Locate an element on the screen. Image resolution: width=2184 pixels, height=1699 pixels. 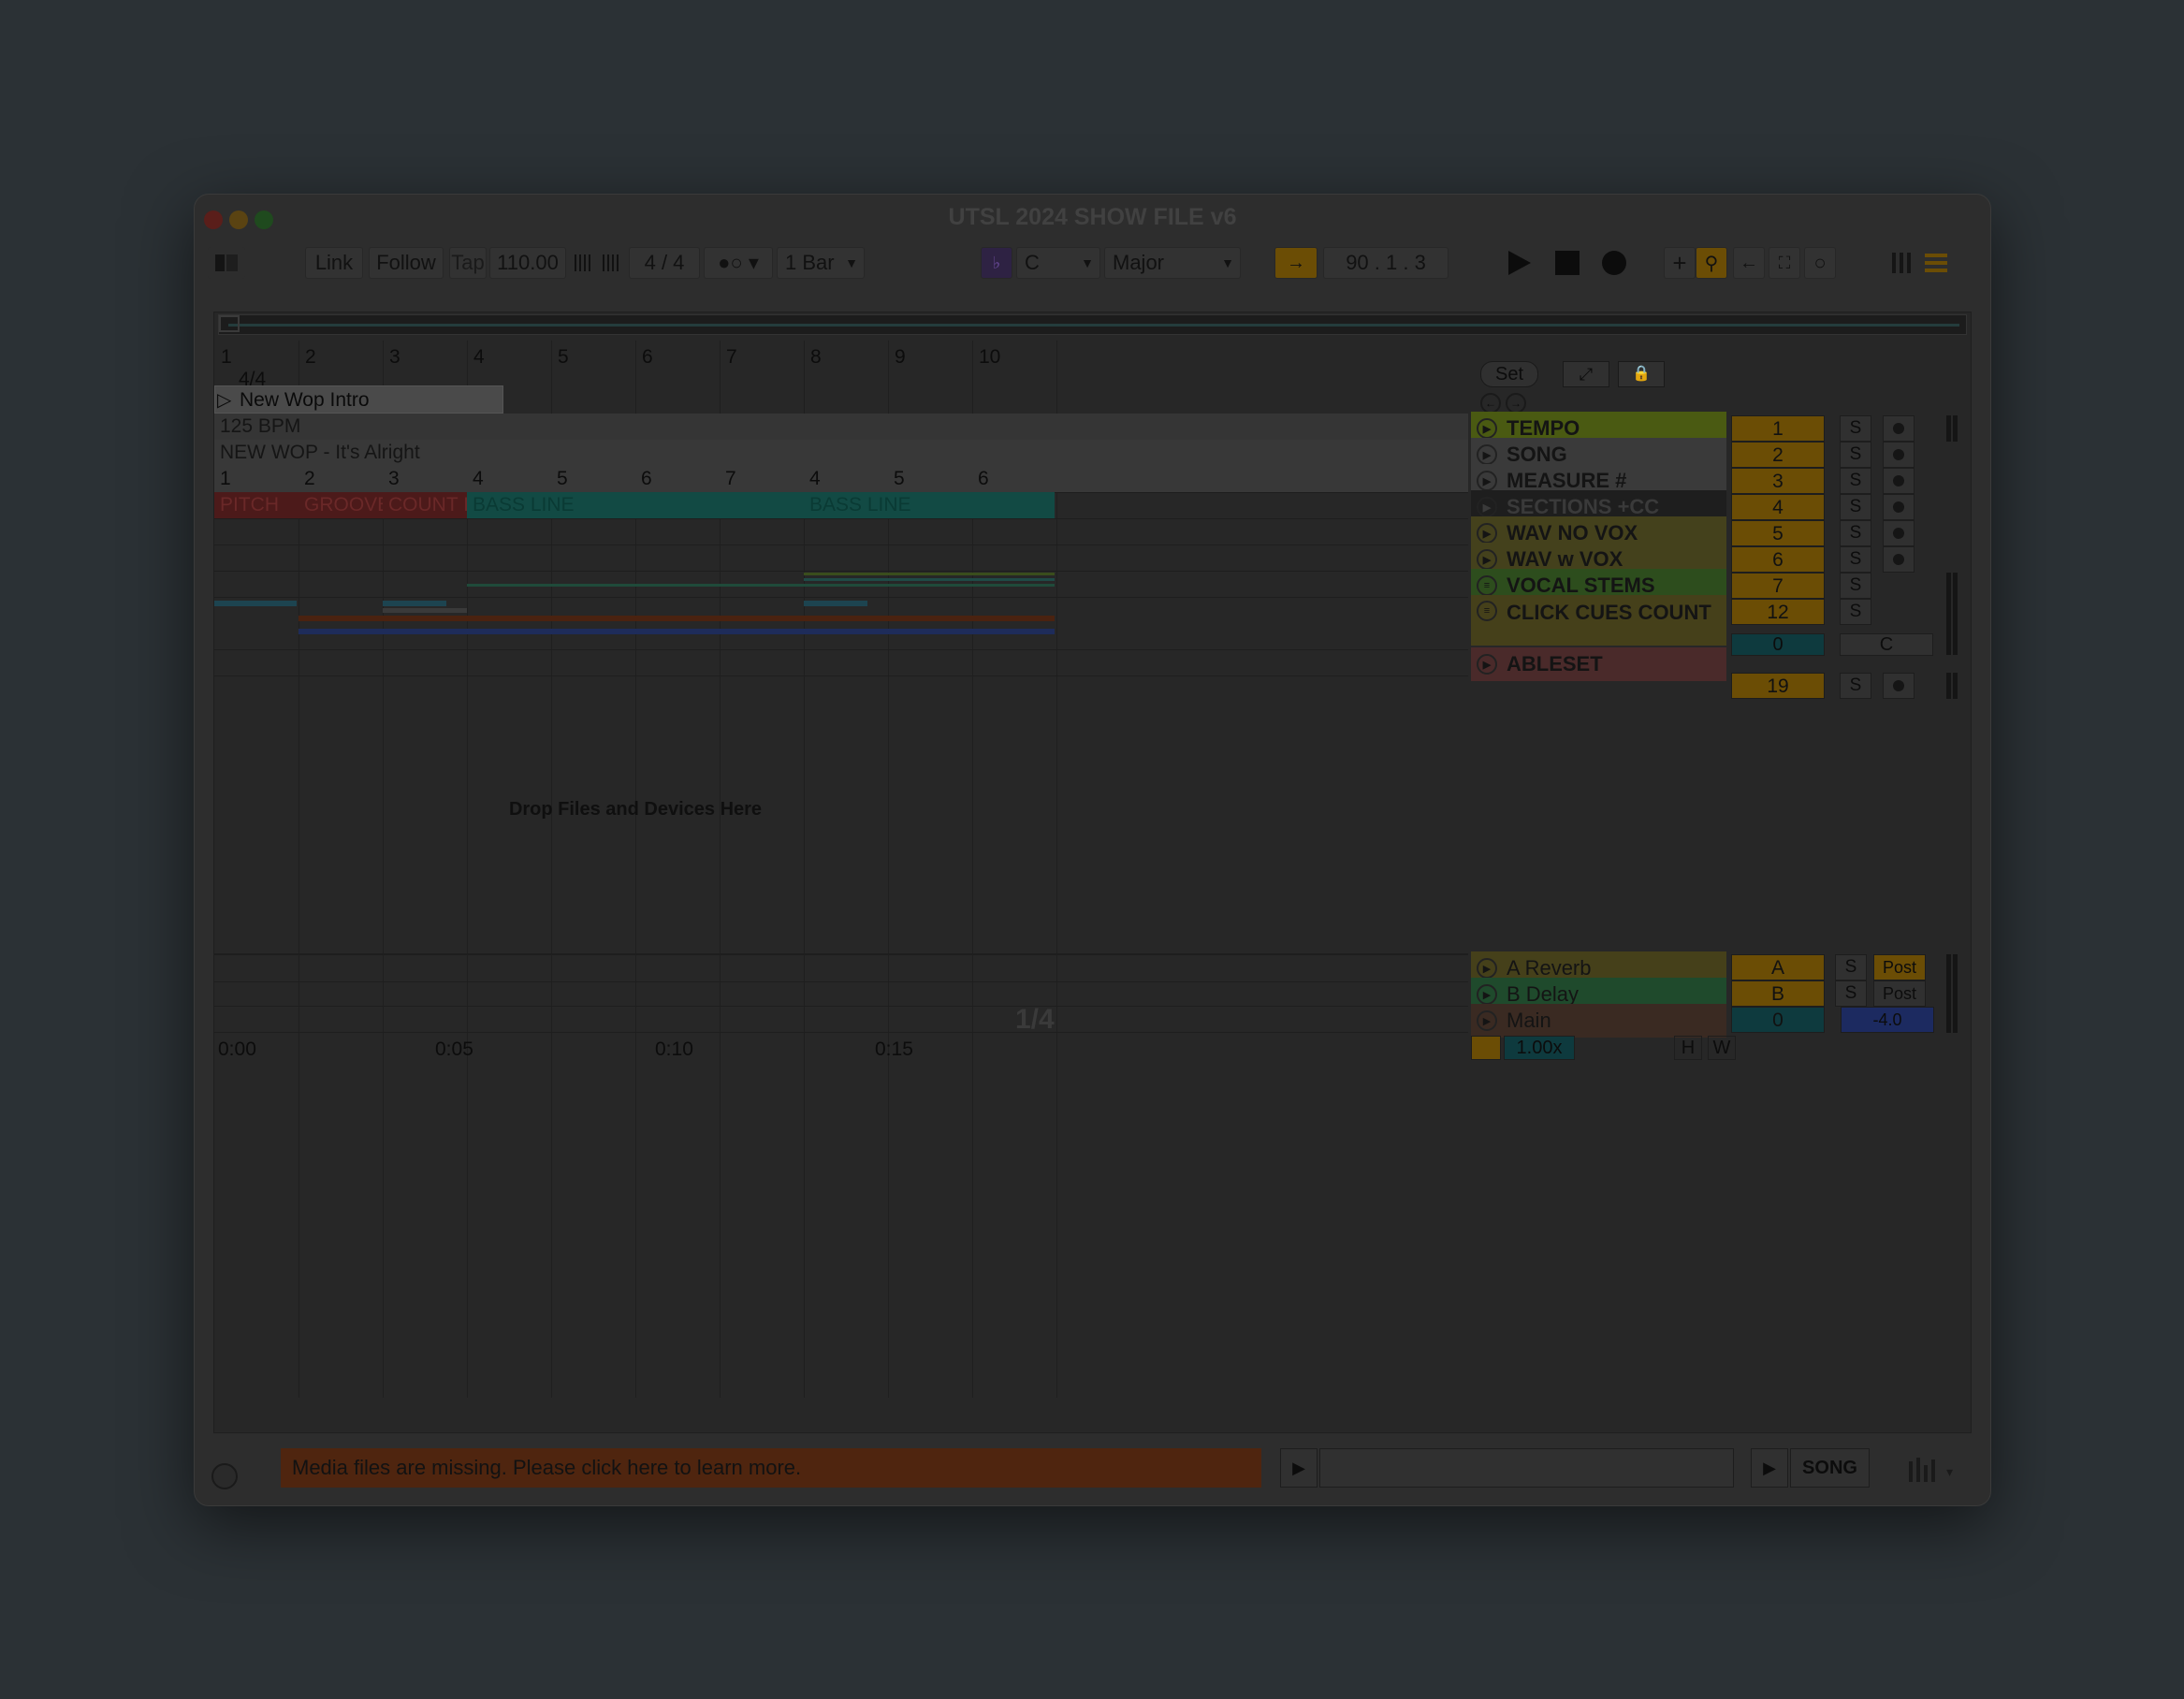
track-lane-tempo: 125 BPM is located at coordinates (841, 427).